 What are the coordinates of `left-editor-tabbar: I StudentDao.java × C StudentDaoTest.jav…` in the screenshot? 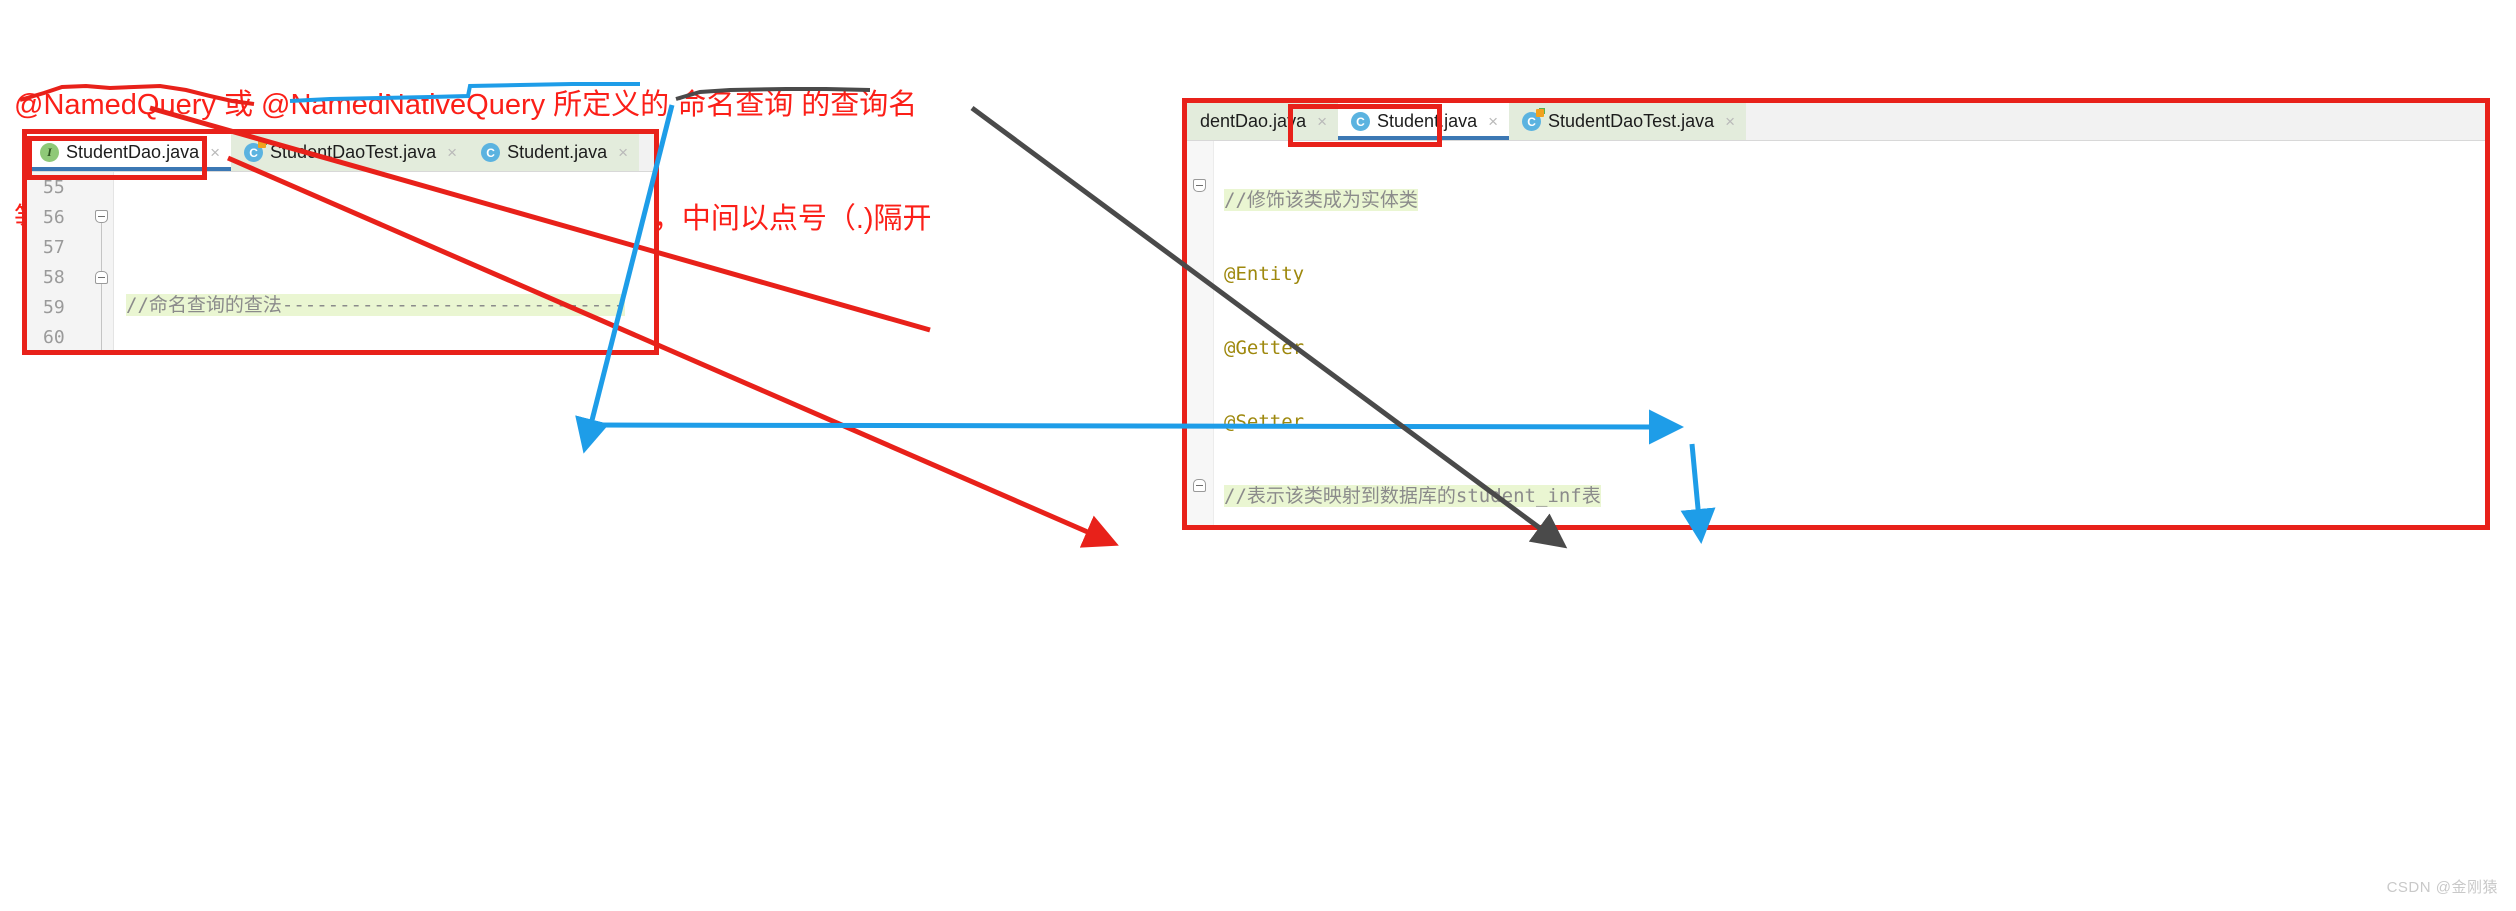 It's located at (340, 153).